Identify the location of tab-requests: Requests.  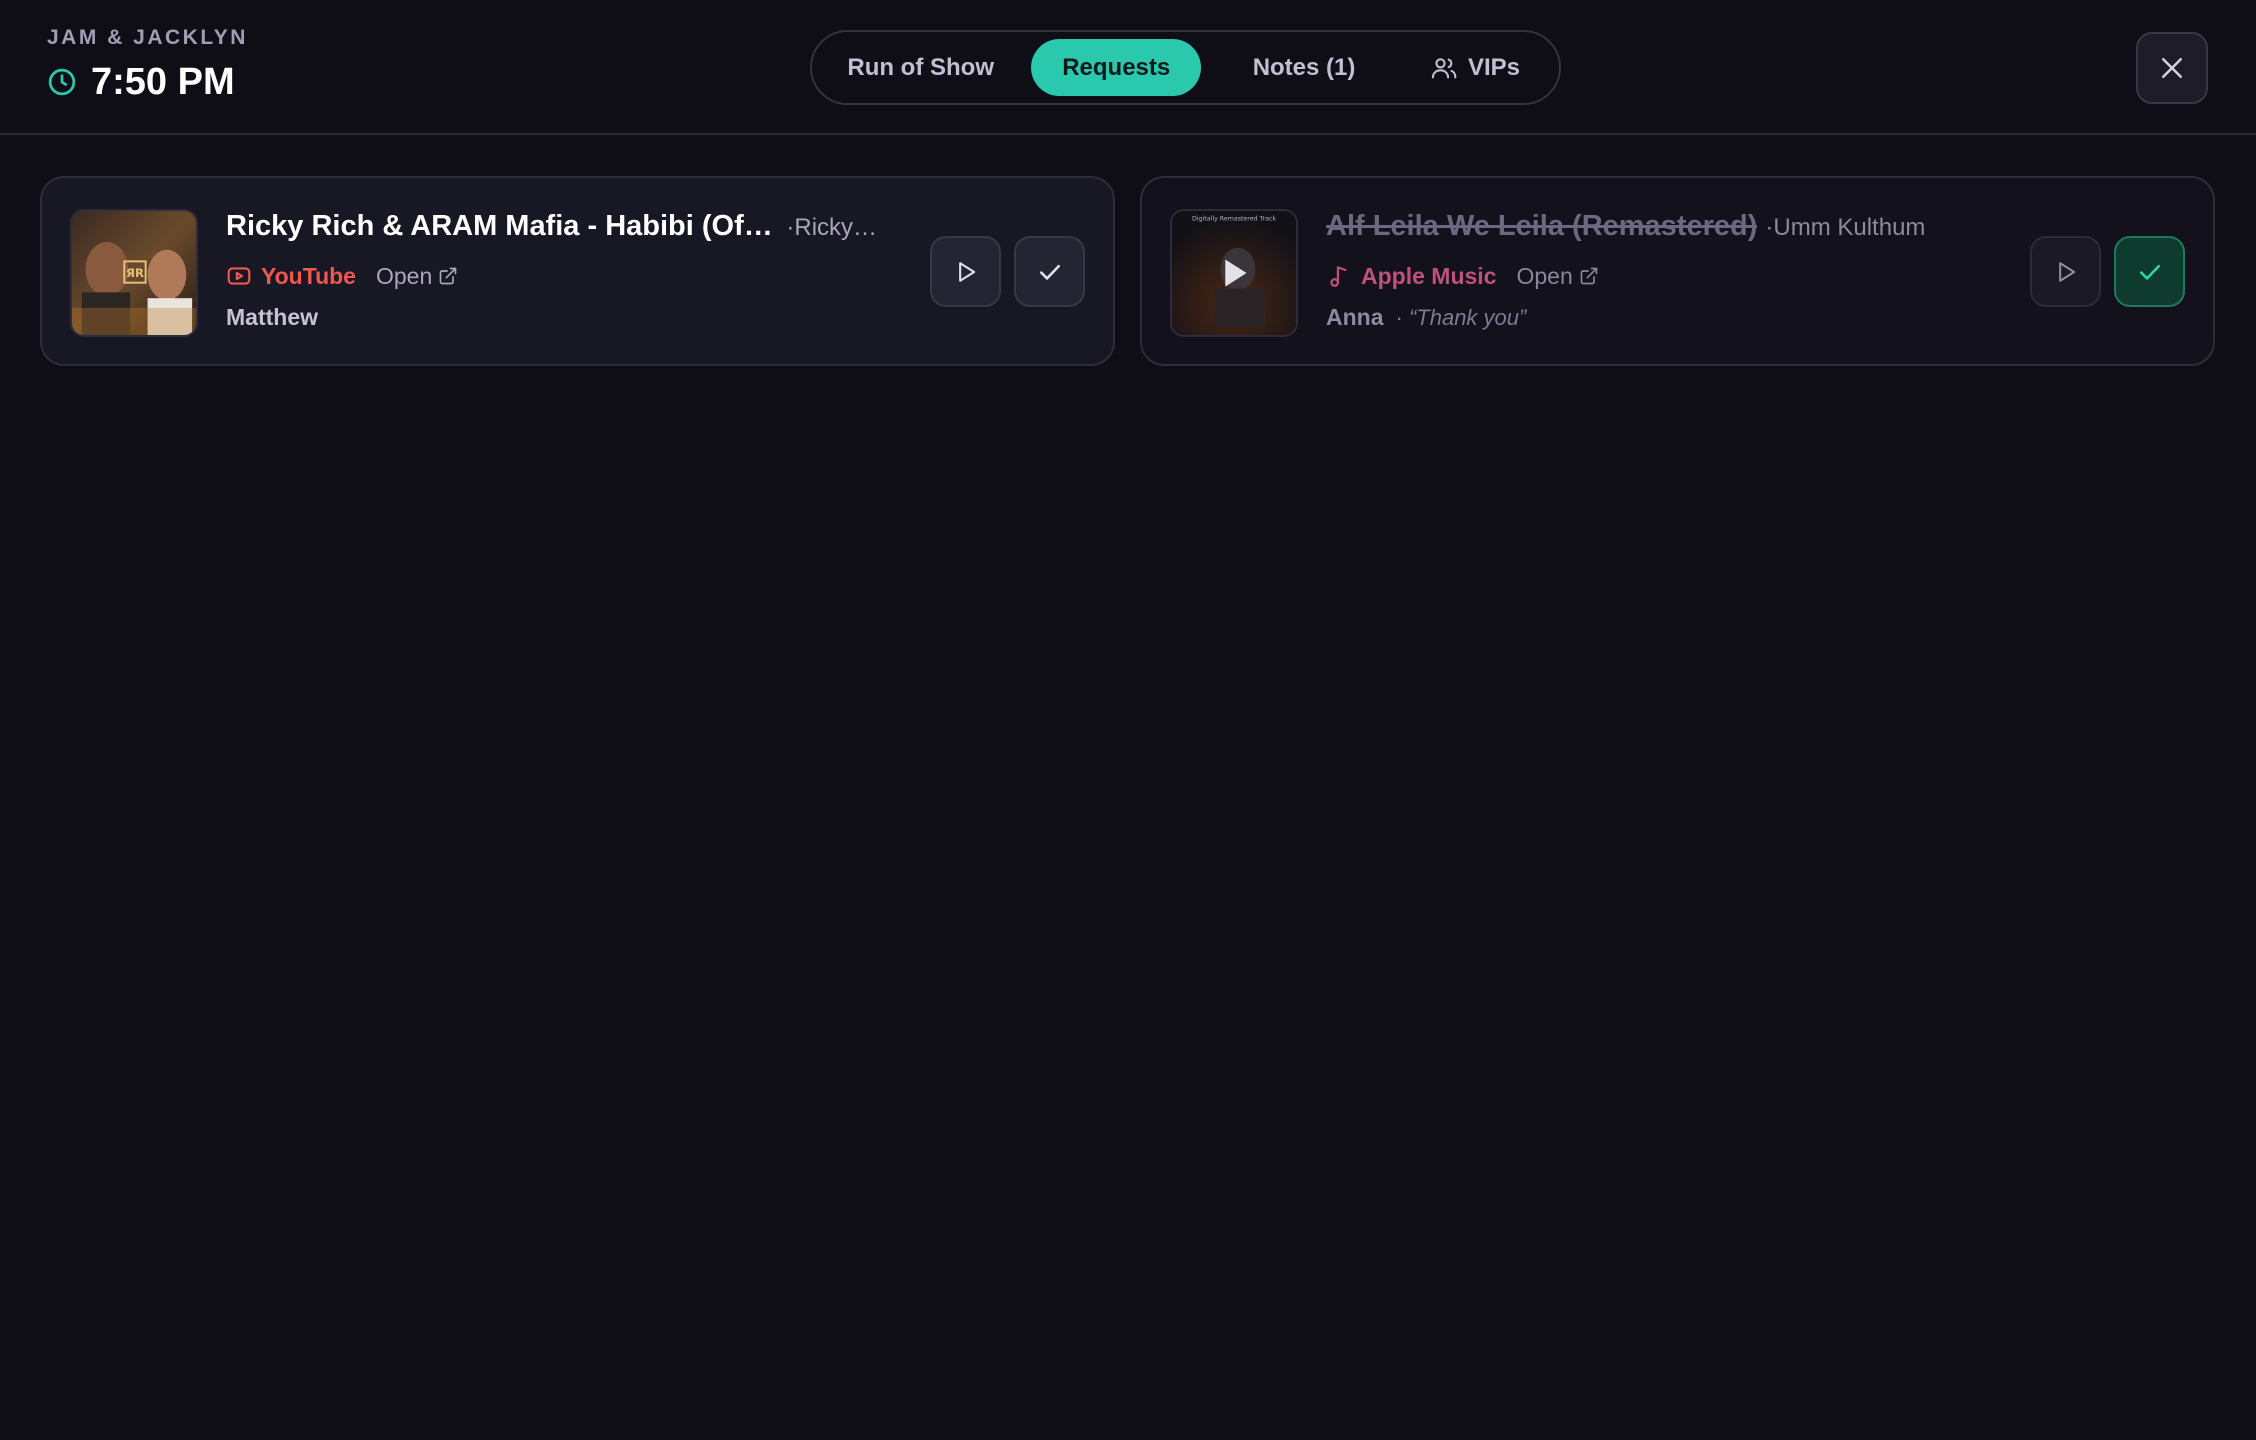
(1116, 67).